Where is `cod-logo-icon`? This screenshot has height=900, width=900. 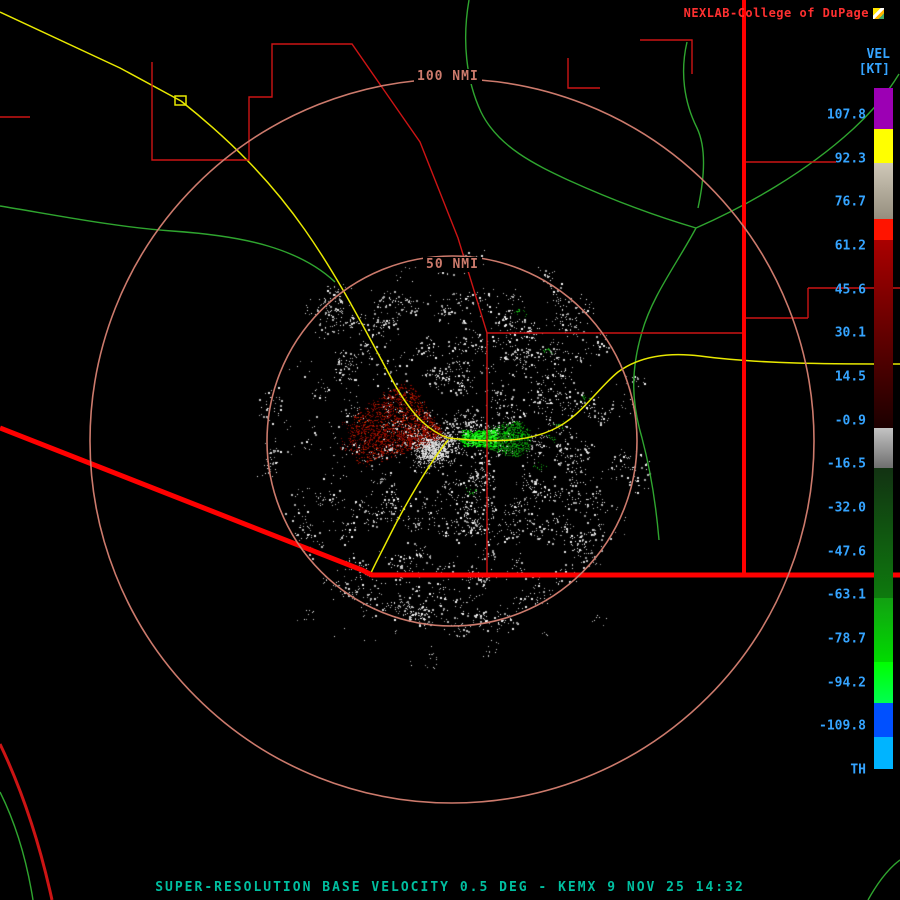 cod-logo-icon is located at coordinates (878, 13).